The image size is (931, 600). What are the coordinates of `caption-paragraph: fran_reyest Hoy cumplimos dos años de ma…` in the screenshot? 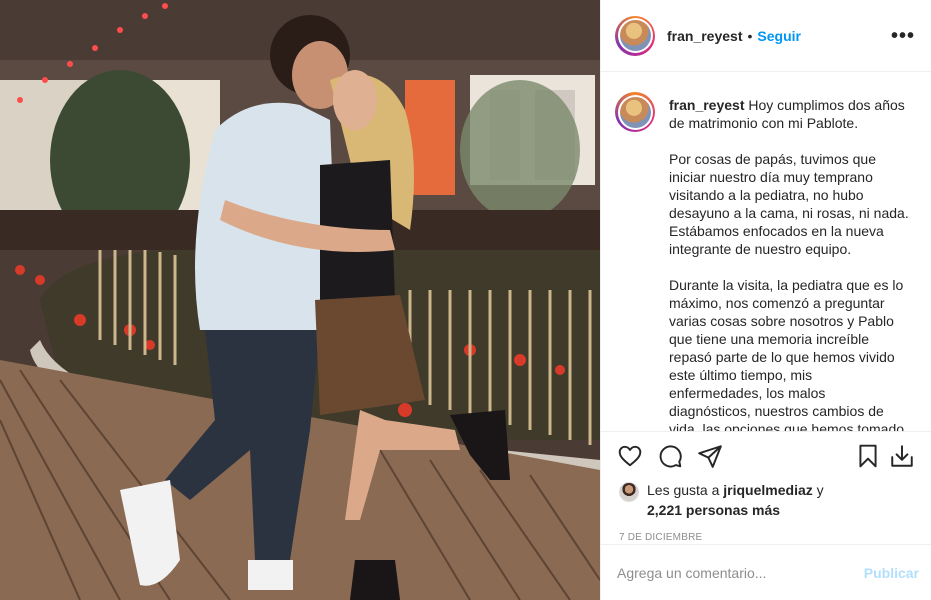 It's located at (789, 114).